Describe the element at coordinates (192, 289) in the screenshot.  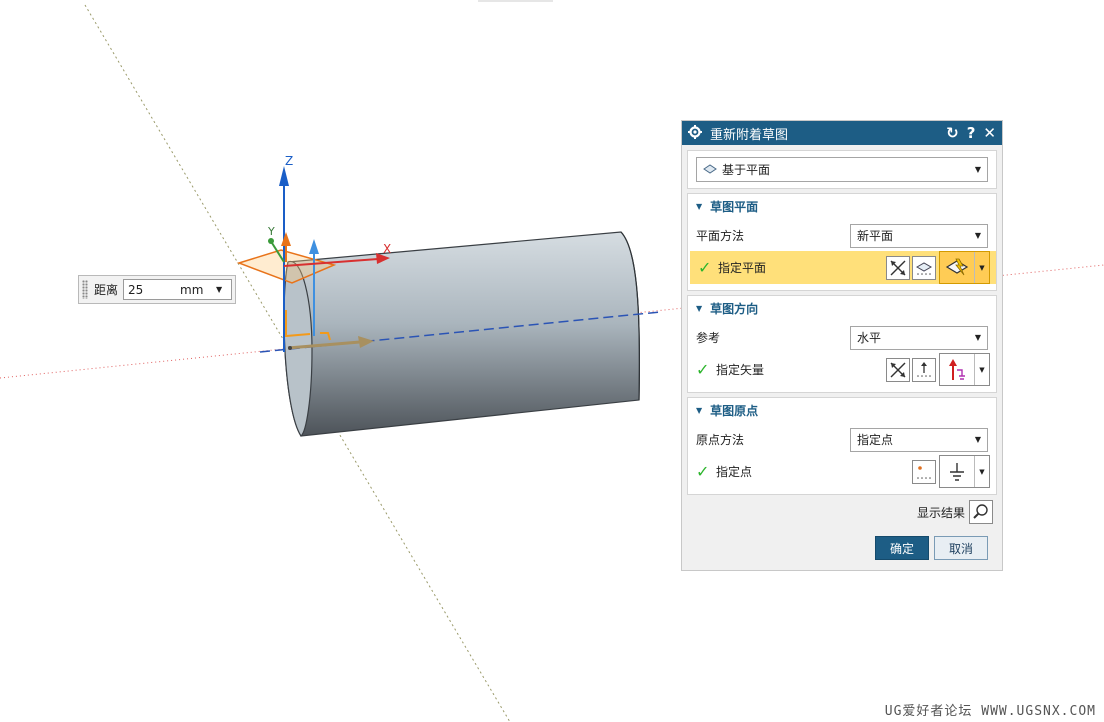
I see `distance-unit: mm` at that location.